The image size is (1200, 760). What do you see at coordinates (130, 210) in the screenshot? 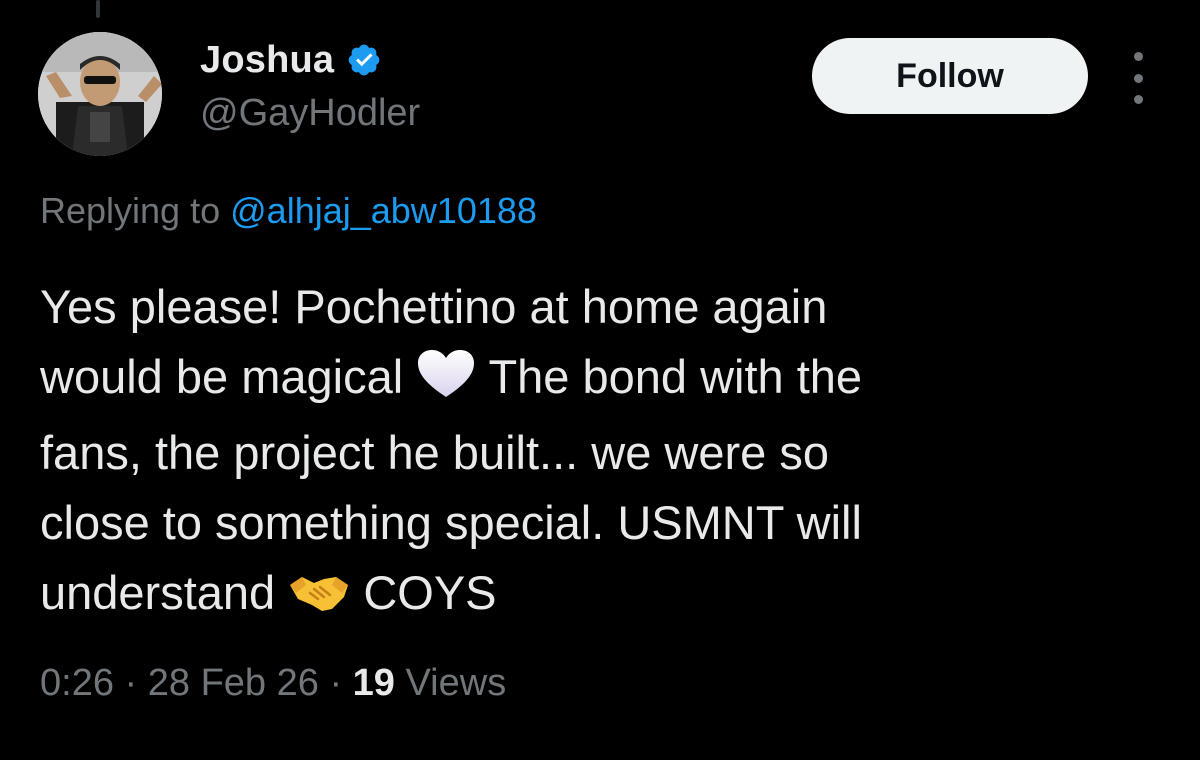
I see `replying-prefix: Replying to` at bounding box center [130, 210].